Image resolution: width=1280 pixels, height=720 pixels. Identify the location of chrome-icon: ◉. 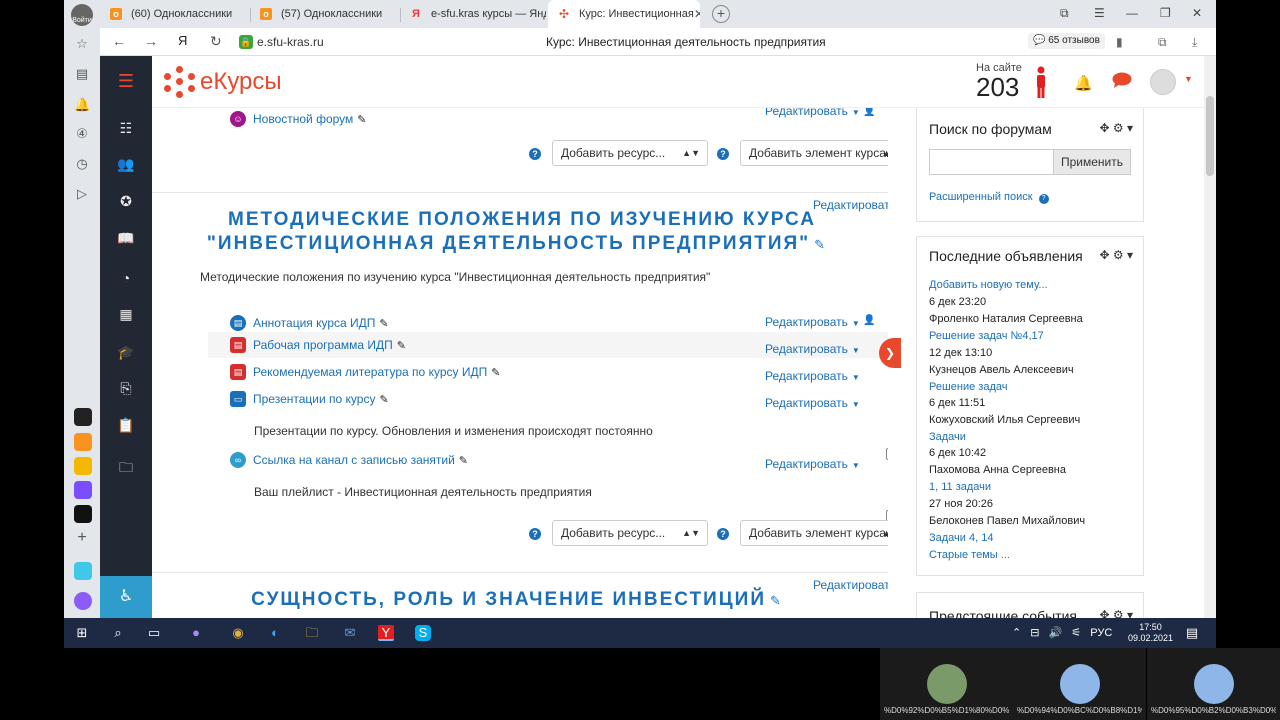
(238, 633).